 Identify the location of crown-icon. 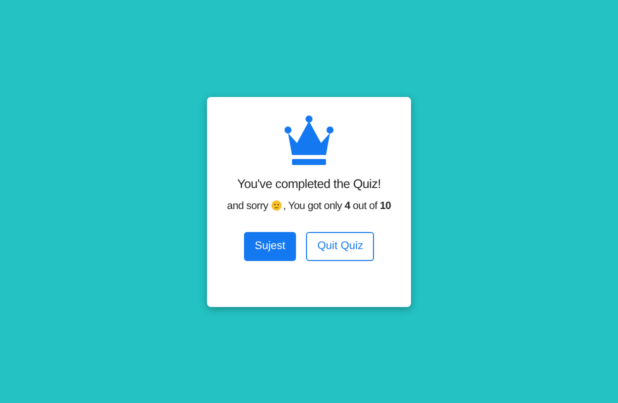
(309, 139).